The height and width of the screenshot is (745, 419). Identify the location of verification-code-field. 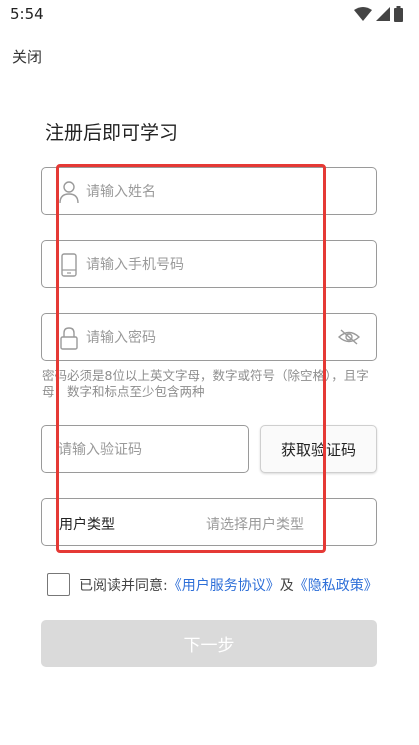
(145, 449).